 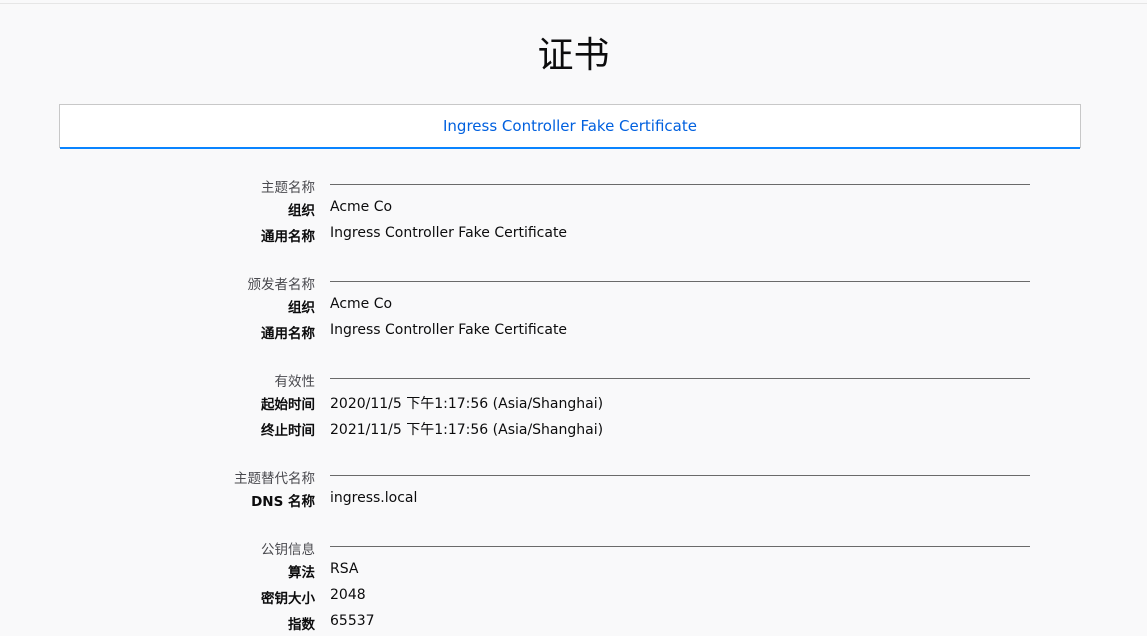 What do you see at coordinates (573, 623) in the screenshot?
I see `info-row: 指数 65537` at bounding box center [573, 623].